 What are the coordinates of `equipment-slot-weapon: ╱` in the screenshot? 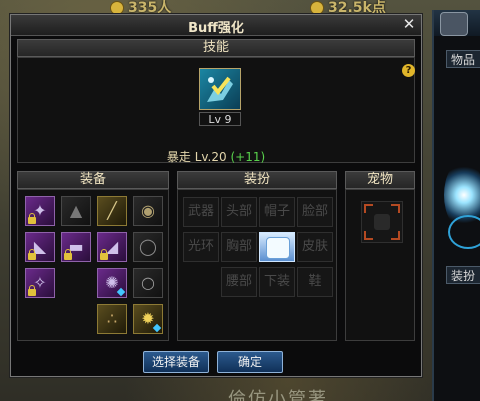 It's located at (112, 211).